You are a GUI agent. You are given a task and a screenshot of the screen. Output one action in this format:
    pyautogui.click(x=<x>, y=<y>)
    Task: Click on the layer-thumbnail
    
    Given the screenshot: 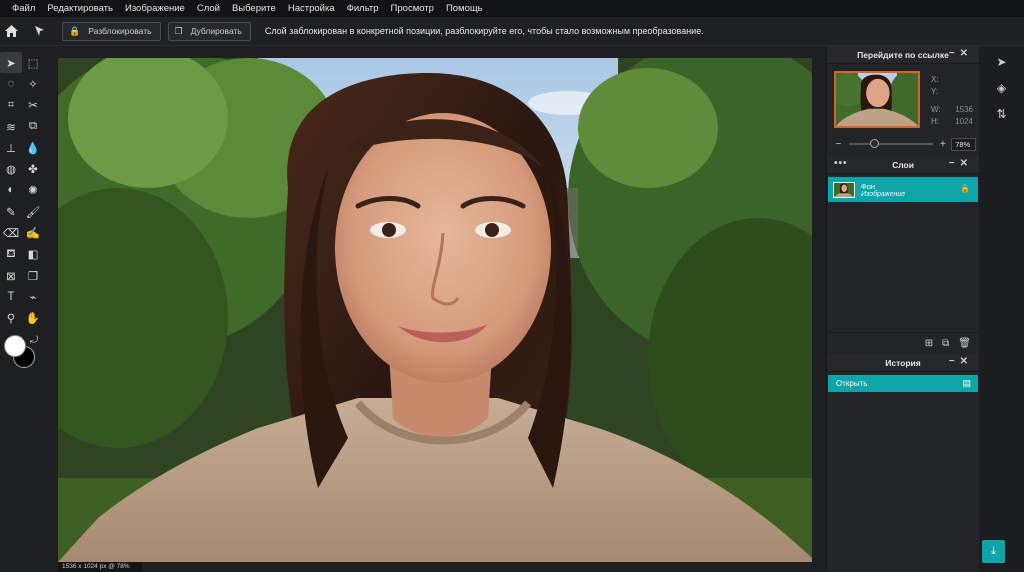 What is the action you would take?
    pyautogui.click(x=844, y=189)
    